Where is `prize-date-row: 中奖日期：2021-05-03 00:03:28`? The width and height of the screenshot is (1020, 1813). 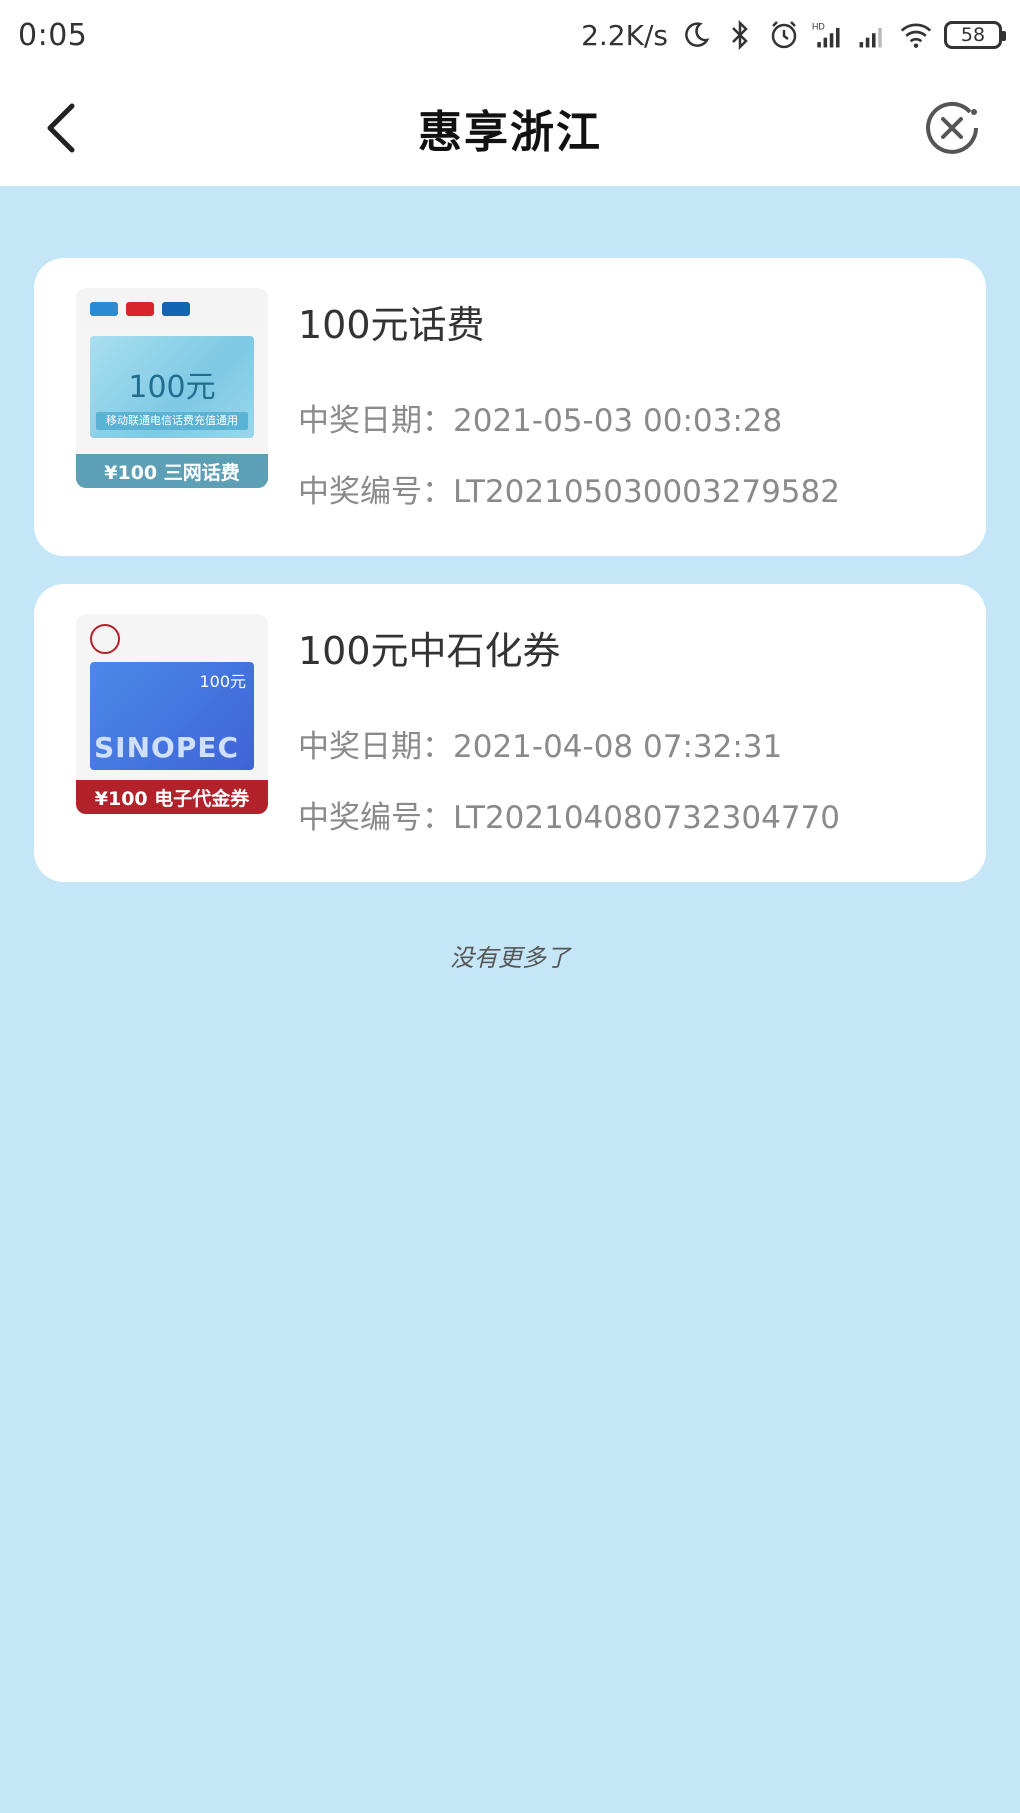
prize-date-row: 中奖日期：2021-05-03 00:03:28 is located at coordinates (632, 417).